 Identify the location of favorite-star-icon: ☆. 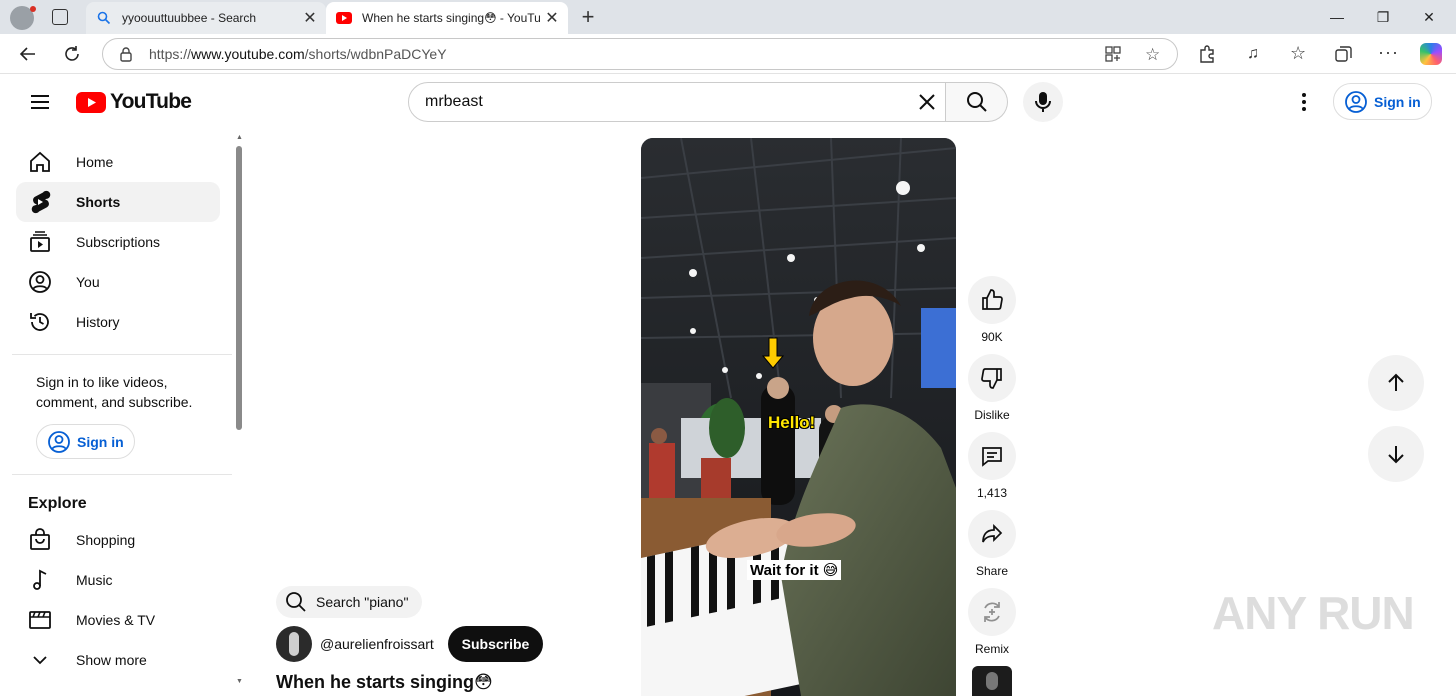
(1152, 55).